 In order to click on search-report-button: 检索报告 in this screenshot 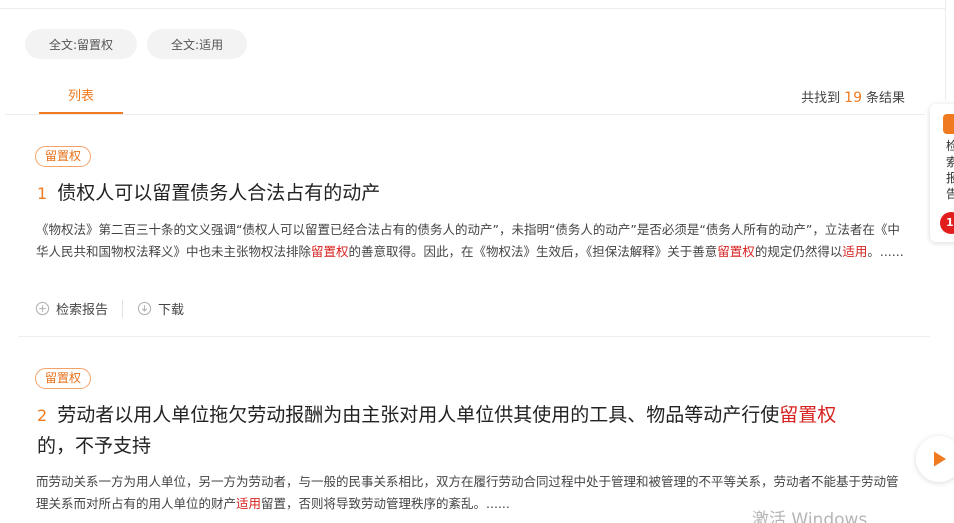, I will do `click(71, 308)`.